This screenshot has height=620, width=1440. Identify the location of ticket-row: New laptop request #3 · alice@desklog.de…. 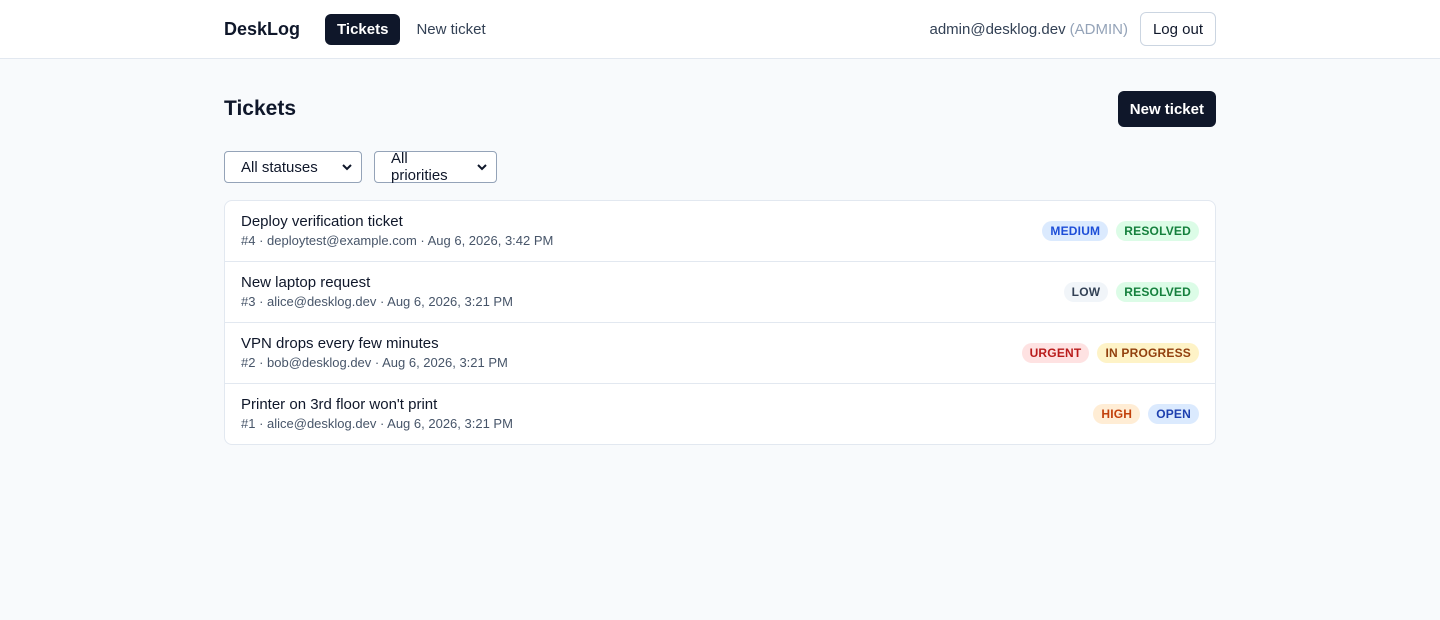
(720, 292).